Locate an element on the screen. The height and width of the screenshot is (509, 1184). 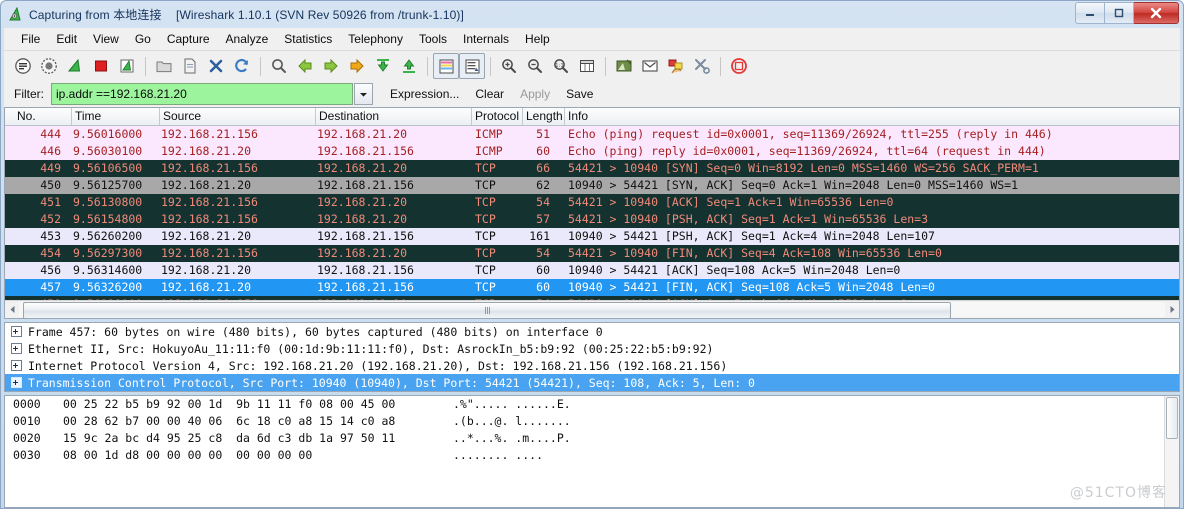
menu-statistics: Statistics is located at coordinates (308, 39).